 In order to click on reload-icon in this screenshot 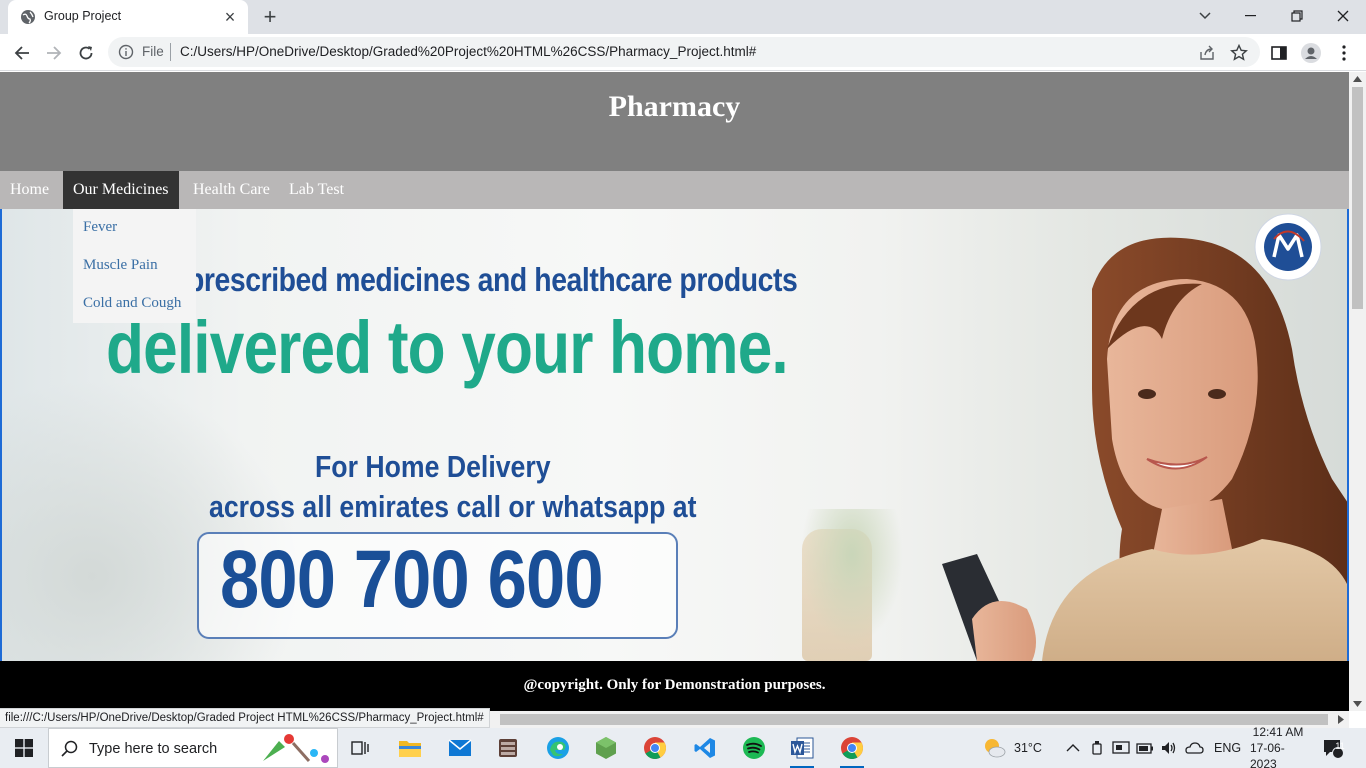, I will do `click(86, 53)`.